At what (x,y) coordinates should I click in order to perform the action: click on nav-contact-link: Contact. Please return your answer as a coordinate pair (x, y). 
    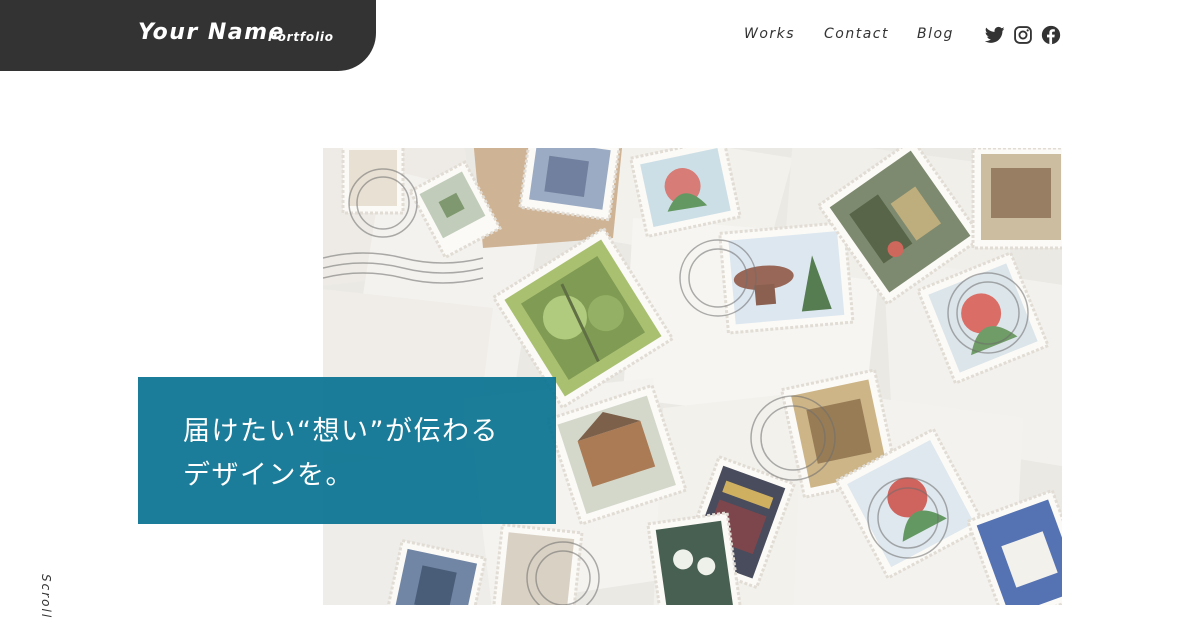
    Looking at the image, I should click on (856, 36).